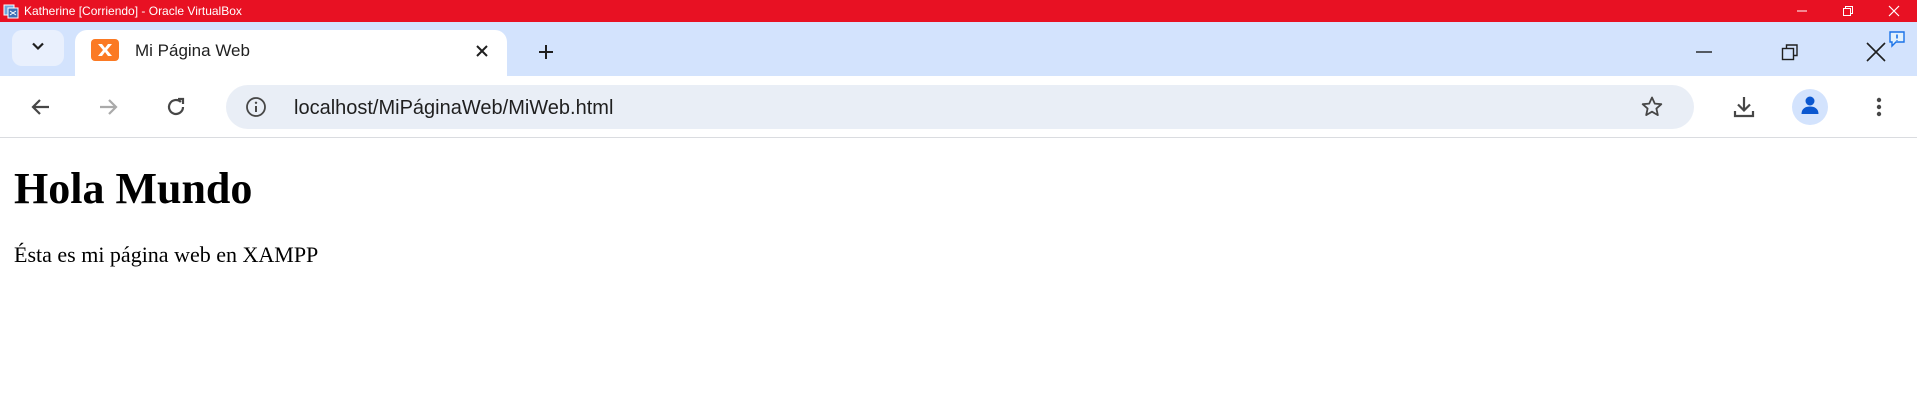  I want to click on profile-avatar, so click(1810, 107).